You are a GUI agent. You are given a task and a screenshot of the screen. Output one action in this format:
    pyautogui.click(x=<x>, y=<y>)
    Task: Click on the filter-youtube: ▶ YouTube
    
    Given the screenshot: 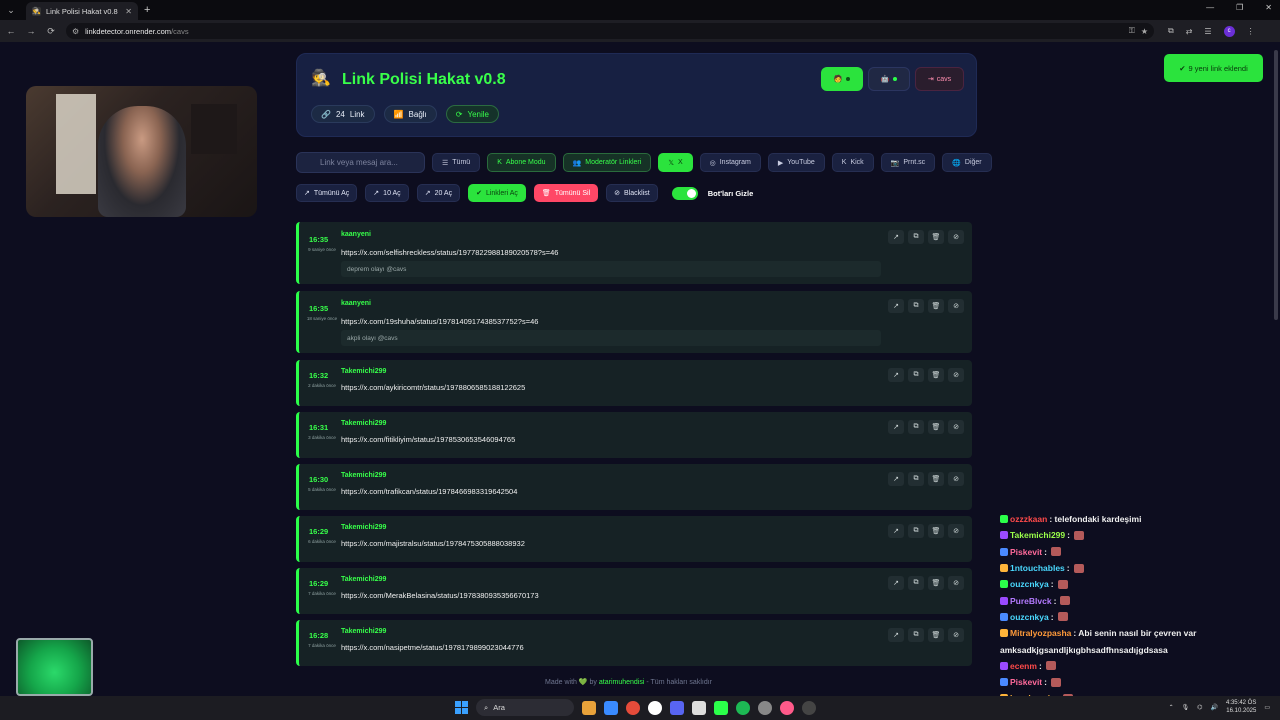 What is the action you would take?
    pyautogui.click(x=796, y=162)
    